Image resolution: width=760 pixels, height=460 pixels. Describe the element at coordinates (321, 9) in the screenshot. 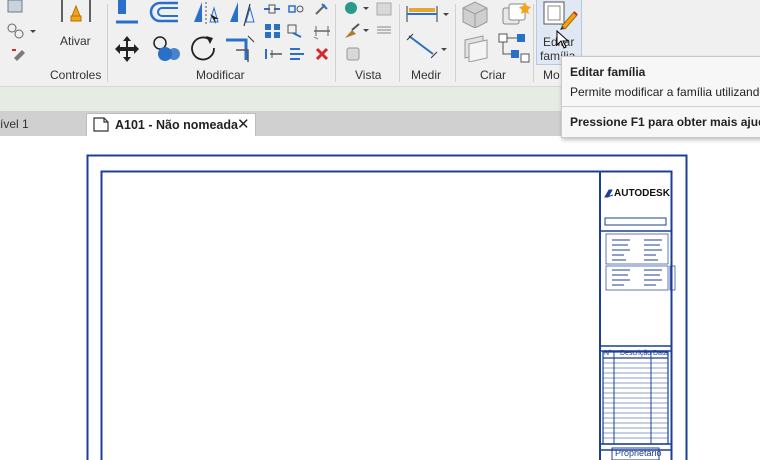

I see `unpin-icon` at that location.